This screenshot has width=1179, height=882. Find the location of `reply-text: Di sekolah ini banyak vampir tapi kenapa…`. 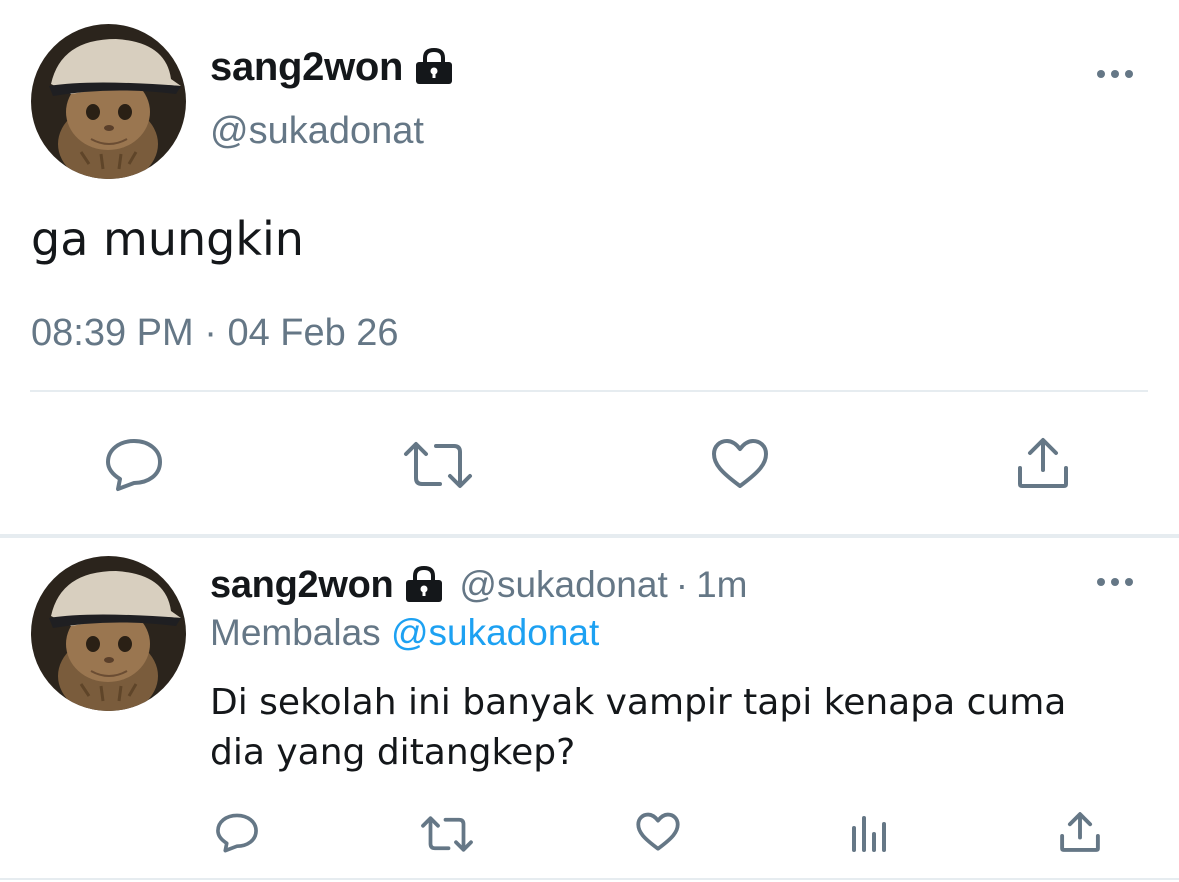

reply-text: Di sekolah ini banyak vampir tapi kenapa… is located at coordinates (638, 728).